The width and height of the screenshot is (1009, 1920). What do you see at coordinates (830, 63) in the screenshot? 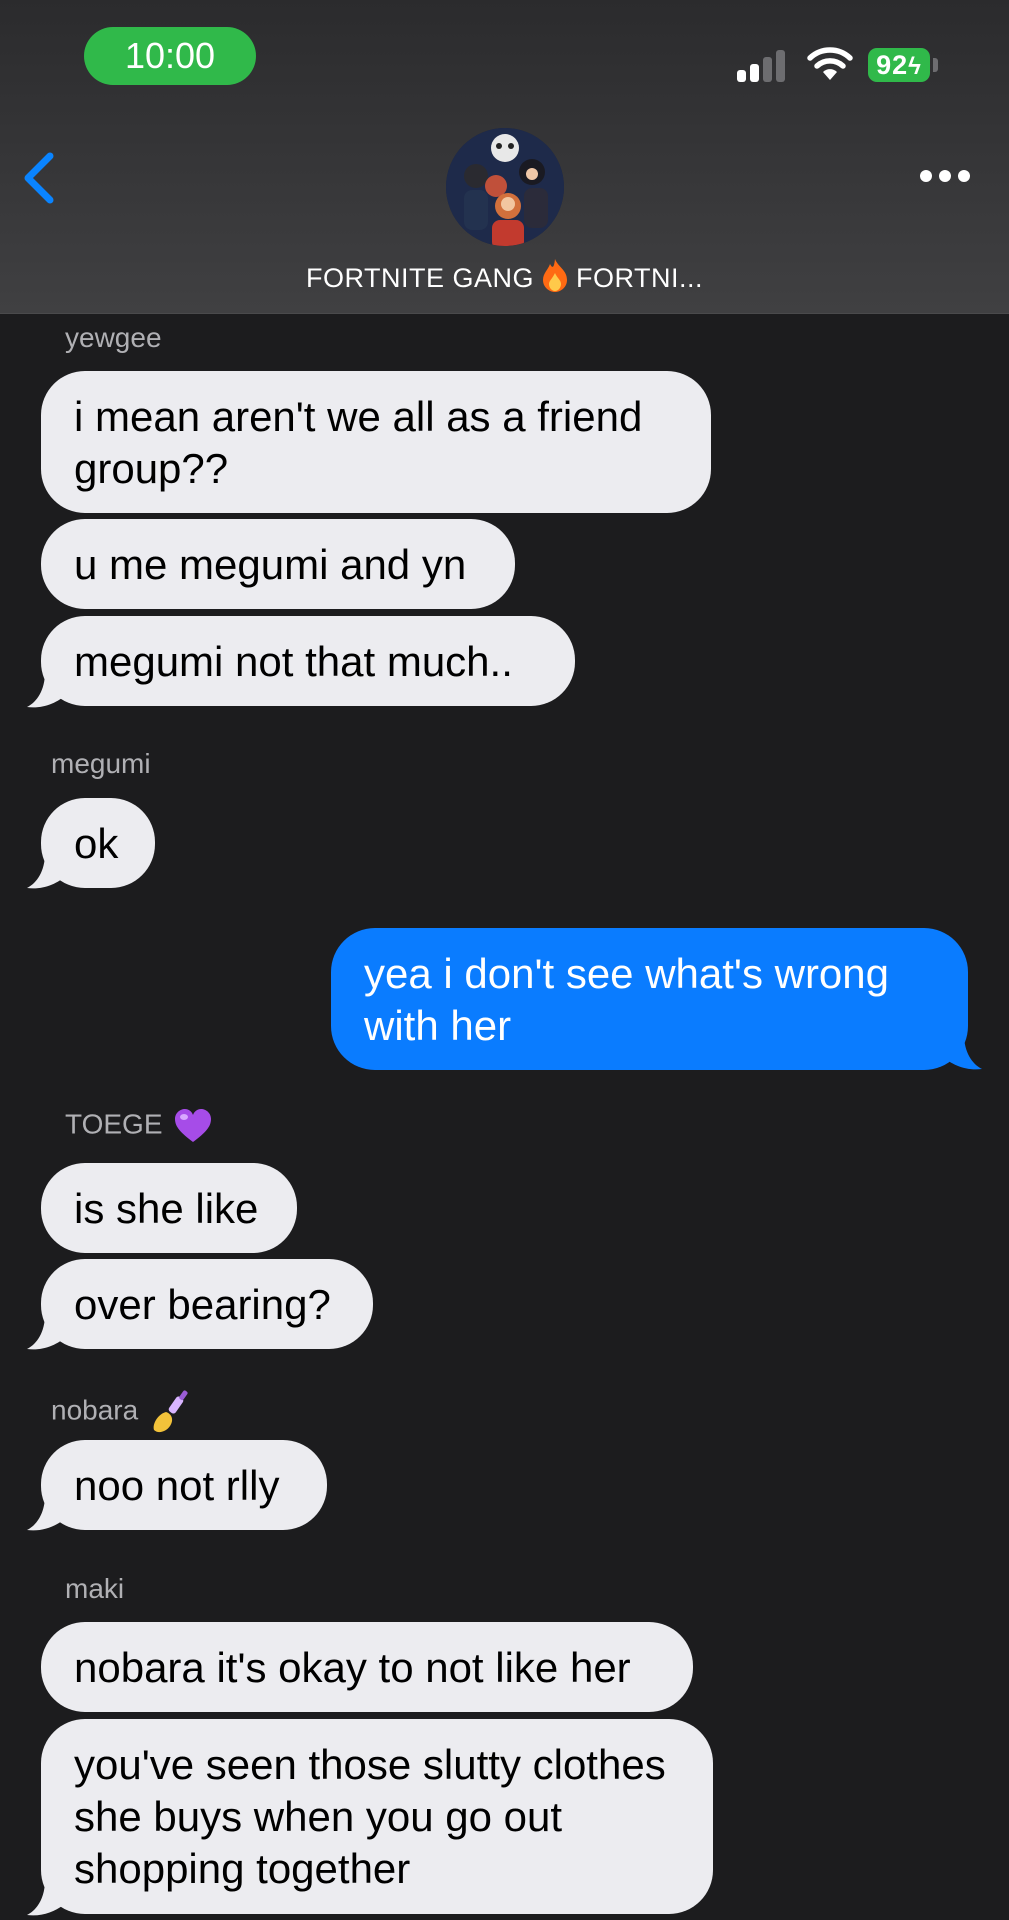
I see `wifi-icon` at bounding box center [830, 63].